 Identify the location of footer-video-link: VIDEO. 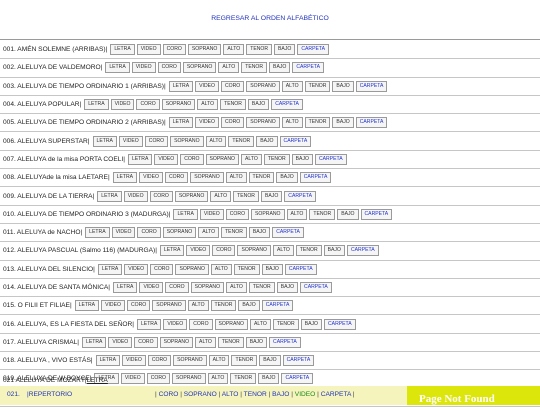
(305, 394).